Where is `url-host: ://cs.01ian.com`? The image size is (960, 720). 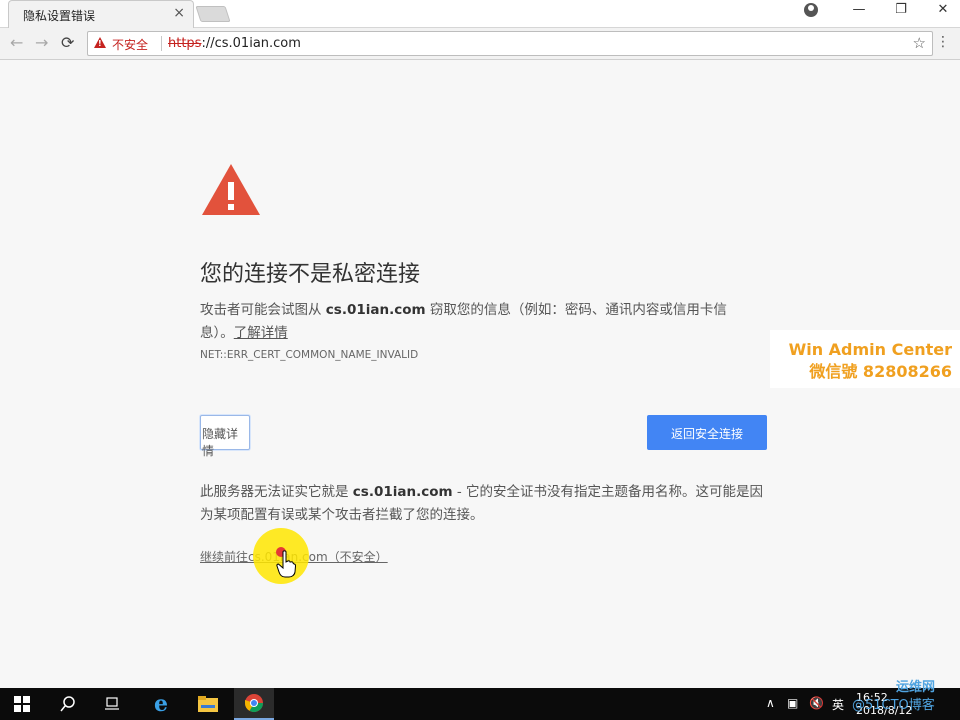 url-host: ://cs.01ian.com is located at coordinates (251, 43).